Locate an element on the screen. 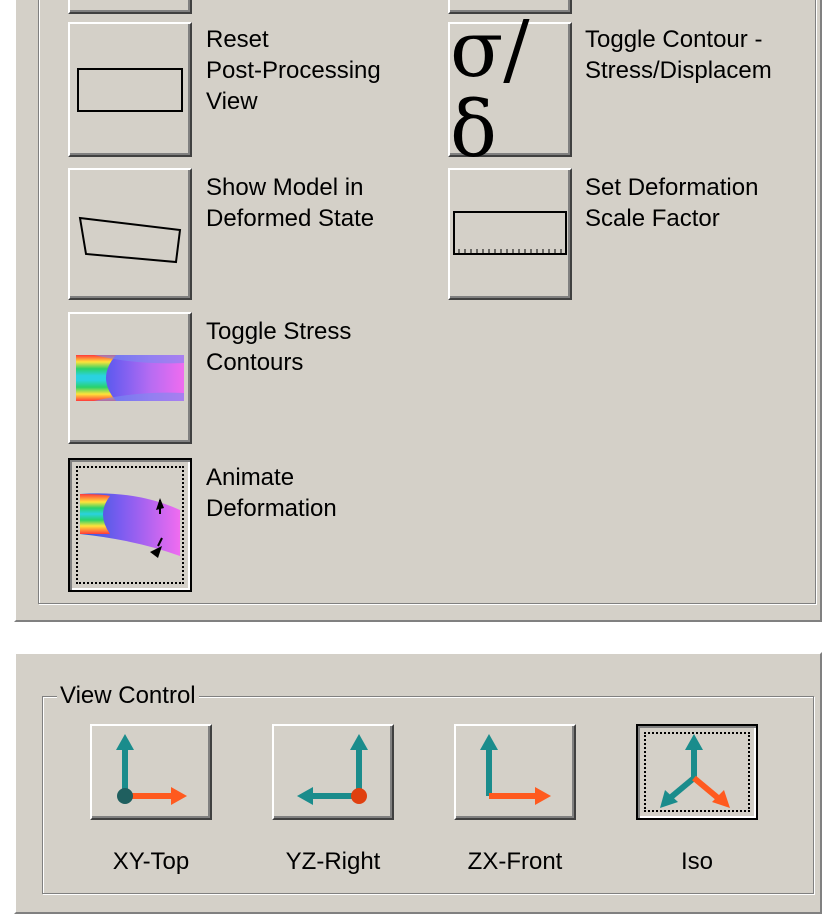 This screenshot has width=828, height=916. yz-axes-icon is located at coordinates (333, 772).